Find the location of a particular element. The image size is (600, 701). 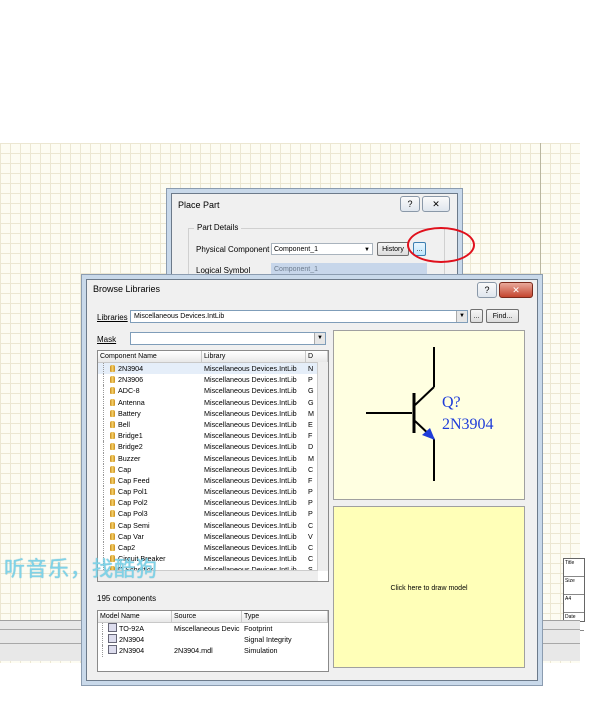

table-row: Cap Pol2 Miscellaneous Devices.IntLib P is located at coordinates (213, 503).